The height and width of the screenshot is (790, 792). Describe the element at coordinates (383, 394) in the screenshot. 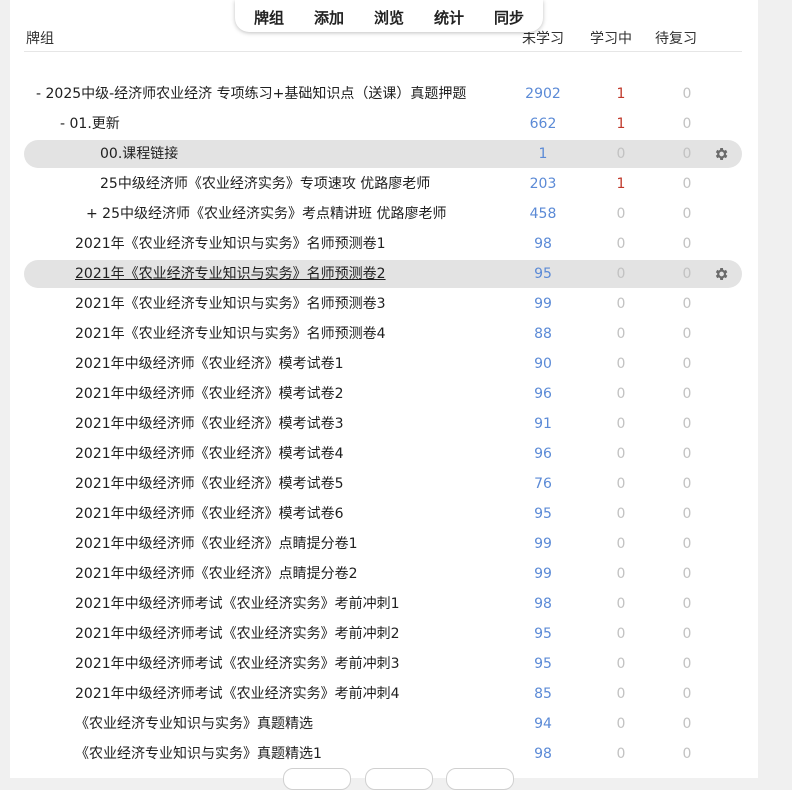

I see `deck-row: 2021年中级经济师《农业经济》模考试卷2 96 0 0` at that location.